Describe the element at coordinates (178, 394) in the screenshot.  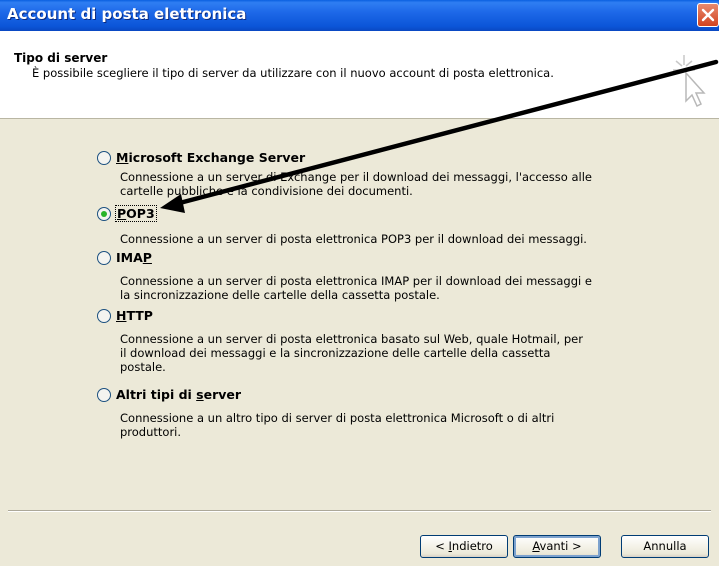
I see `option-other-label: Altri tipi di server` at that location.